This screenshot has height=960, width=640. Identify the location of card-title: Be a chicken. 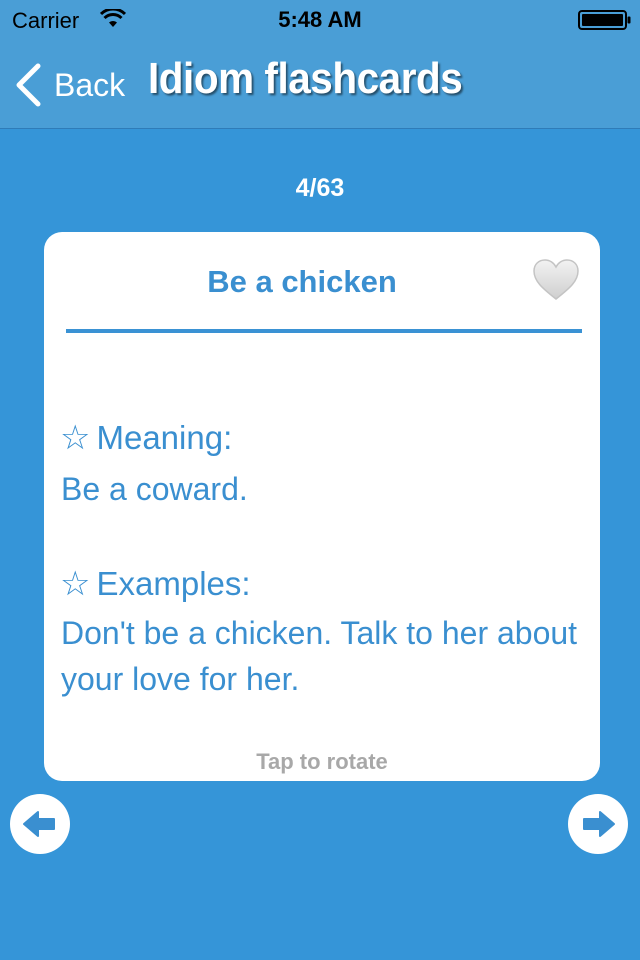
(302, 281).